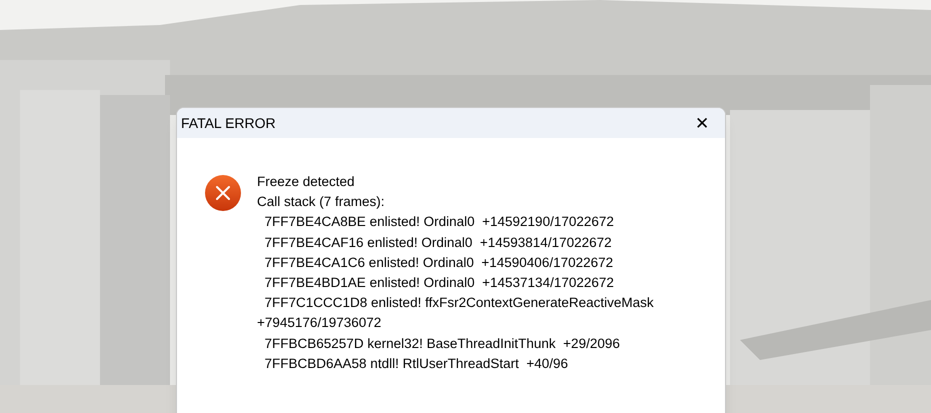  I want to click on stack-frame-text: 7FF7BE4CA8BE enlisted! Ordinal0 +14592190/17022672, so click(439, 222).